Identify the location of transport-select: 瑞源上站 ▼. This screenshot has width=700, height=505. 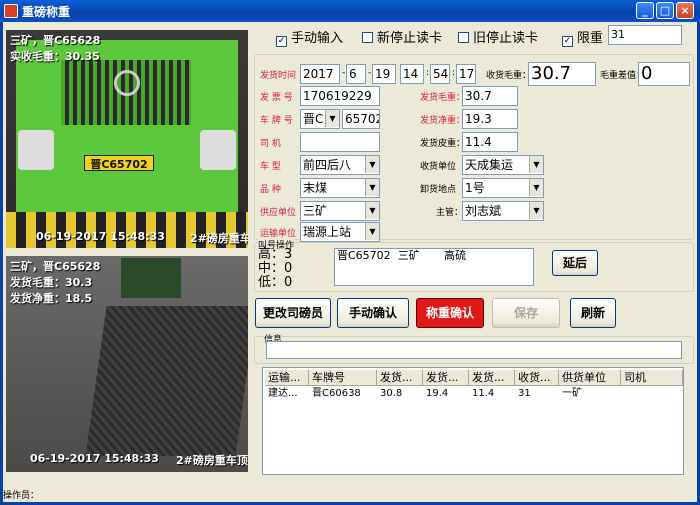
(340, 232).